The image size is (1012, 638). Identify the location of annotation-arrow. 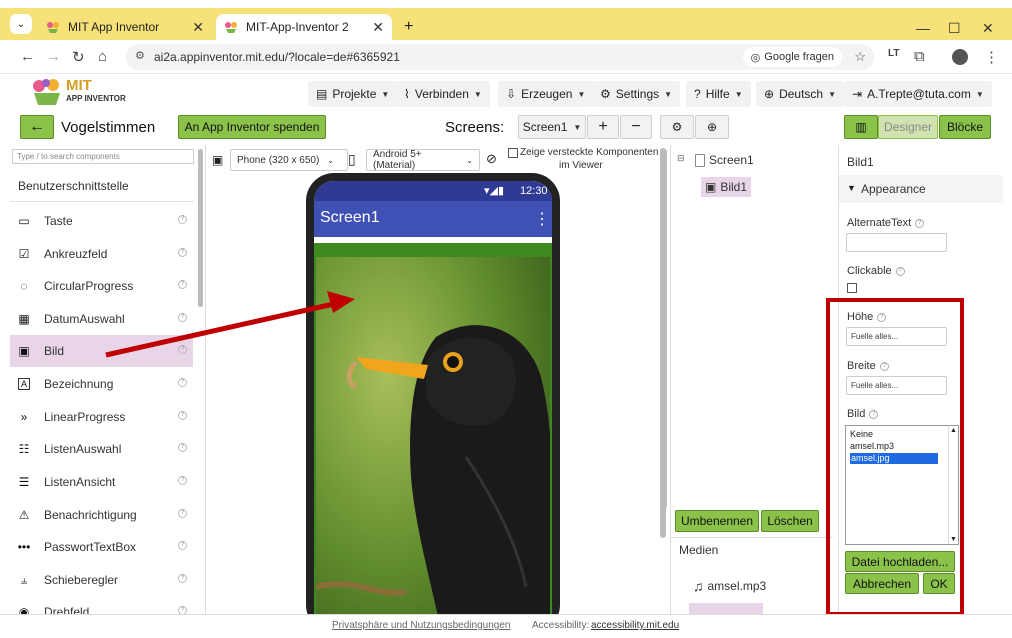
(230, 324).